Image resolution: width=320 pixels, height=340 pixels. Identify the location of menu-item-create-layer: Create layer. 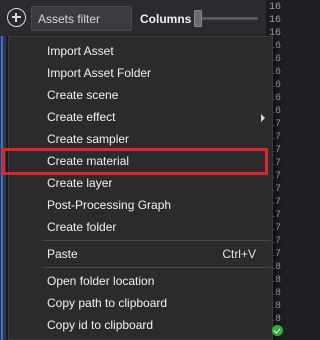
(140, 183).